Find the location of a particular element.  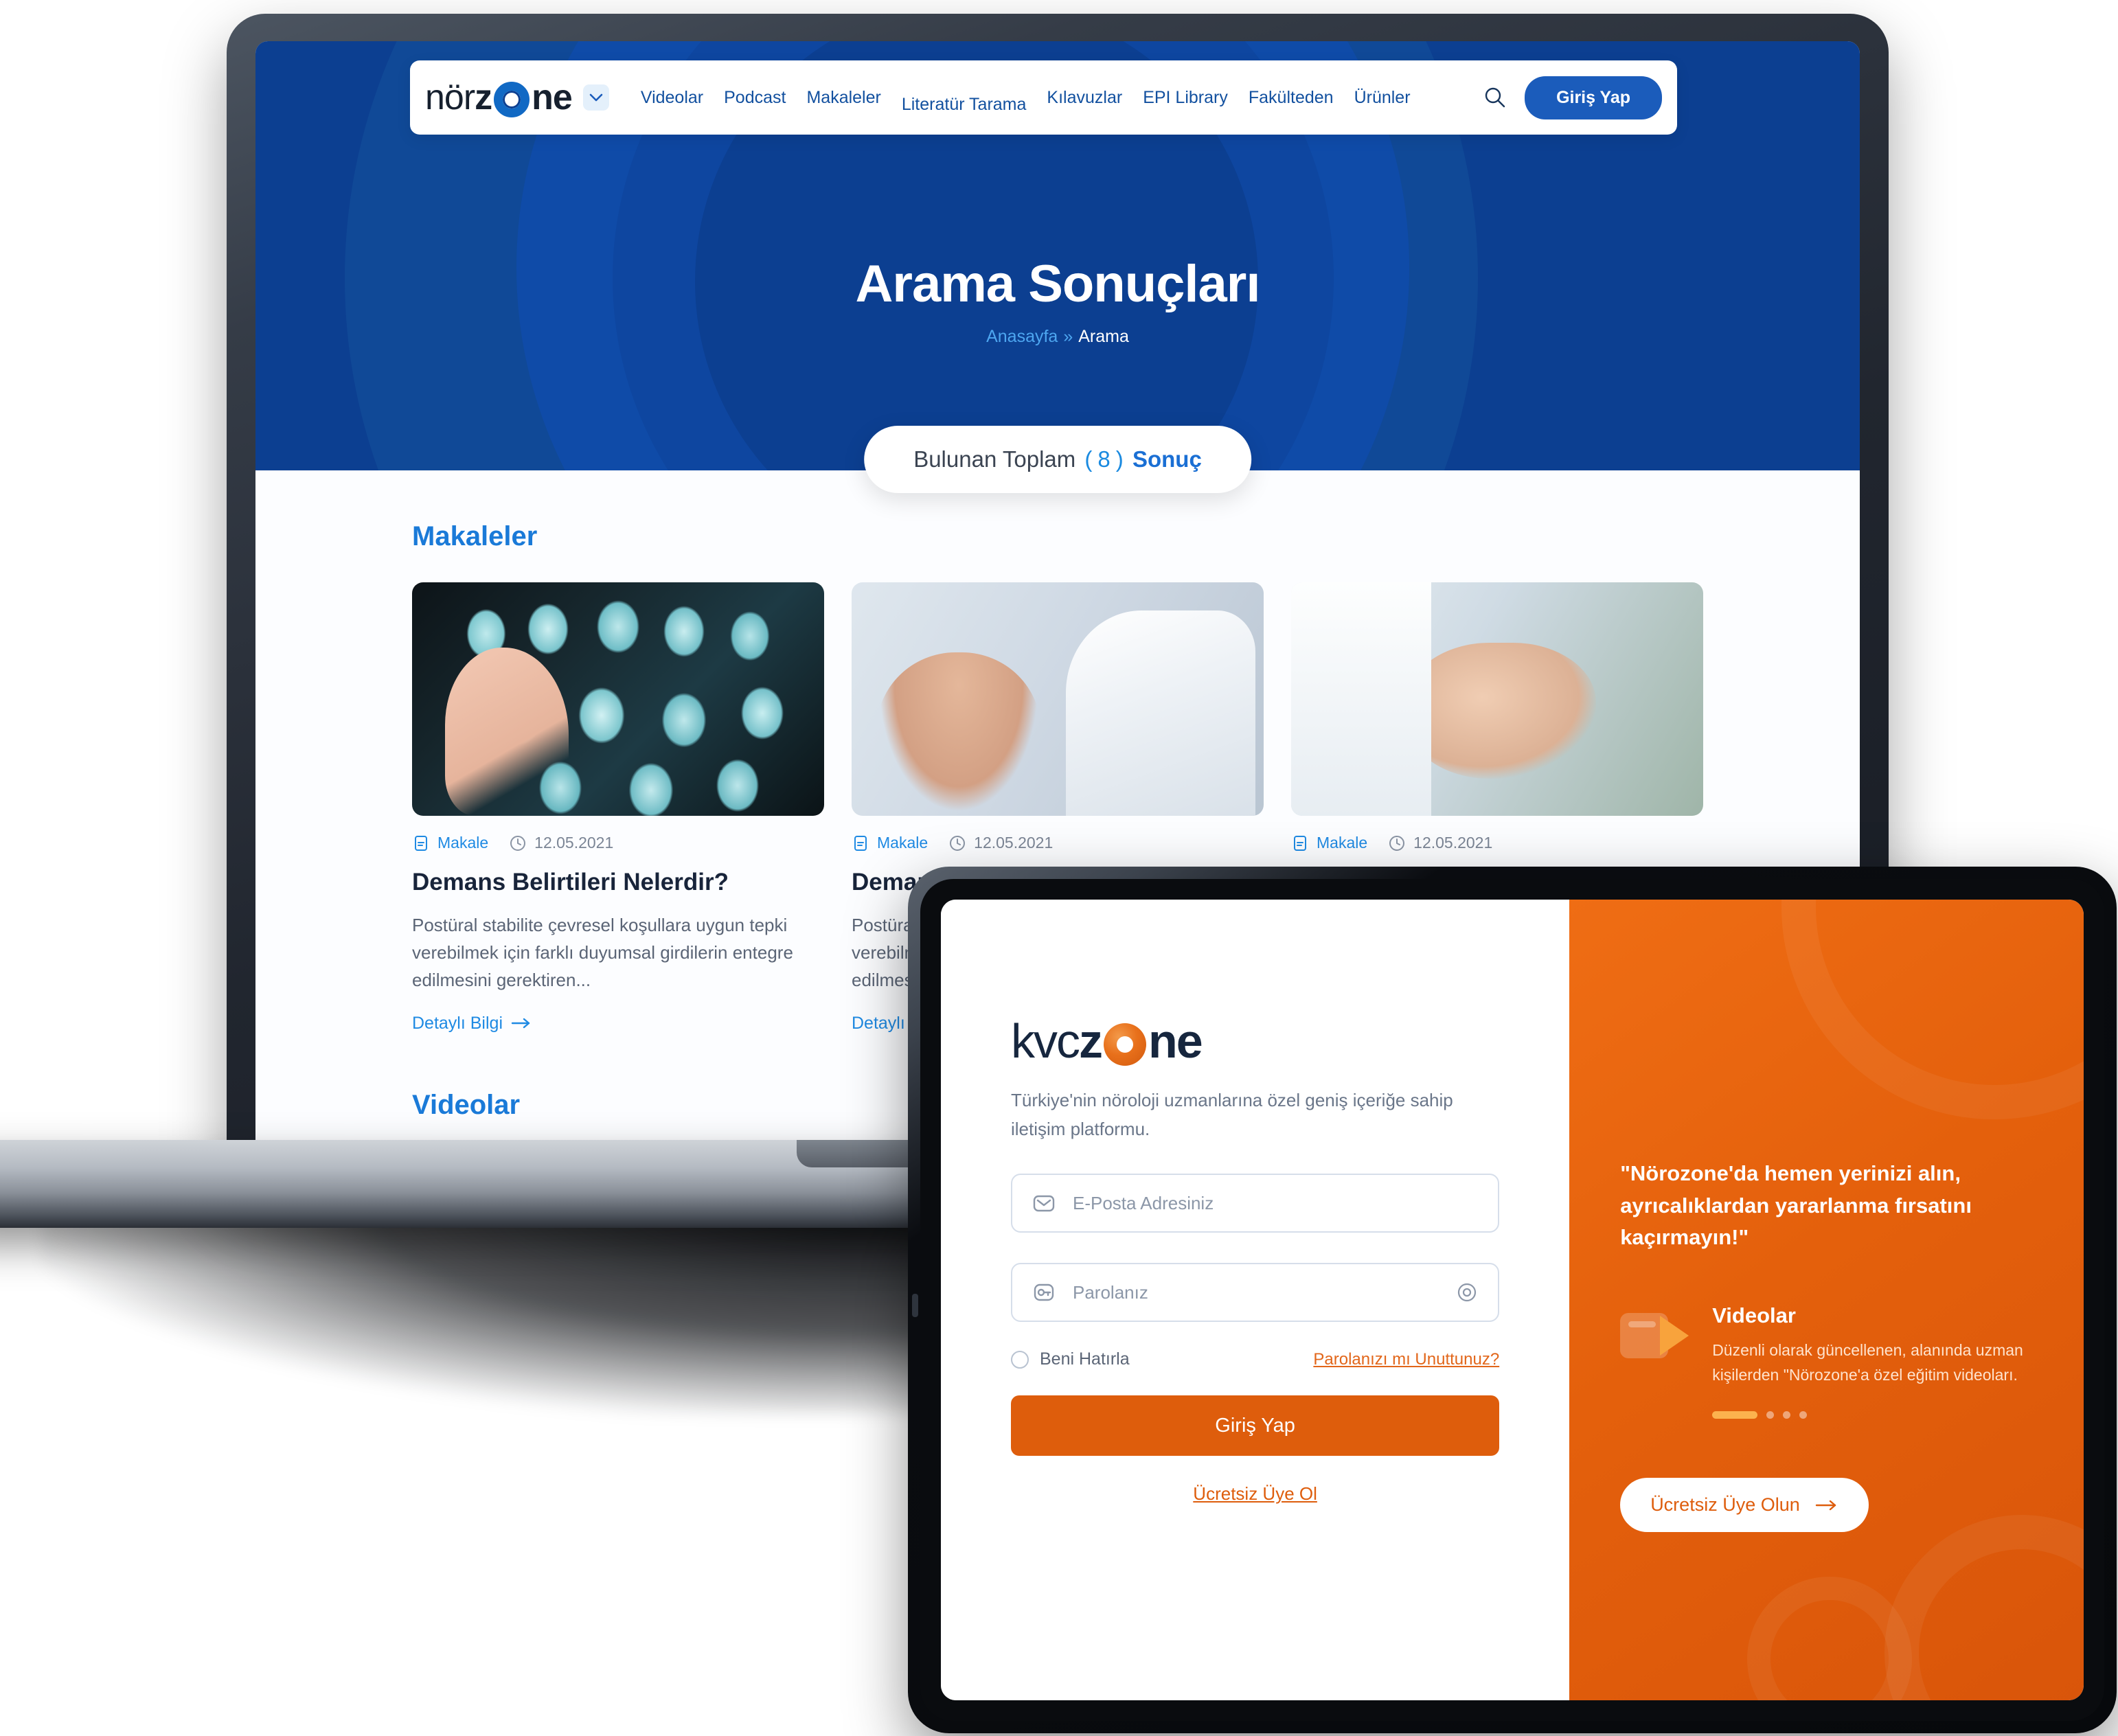

article-detail-link: Detaylı Bilgi is located at coordinates (472, 1023).